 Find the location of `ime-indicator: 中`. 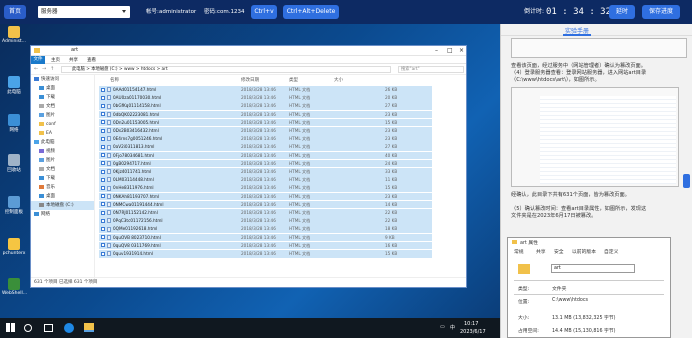

ime-indicator: 中 is located at coordinates (452, 327).